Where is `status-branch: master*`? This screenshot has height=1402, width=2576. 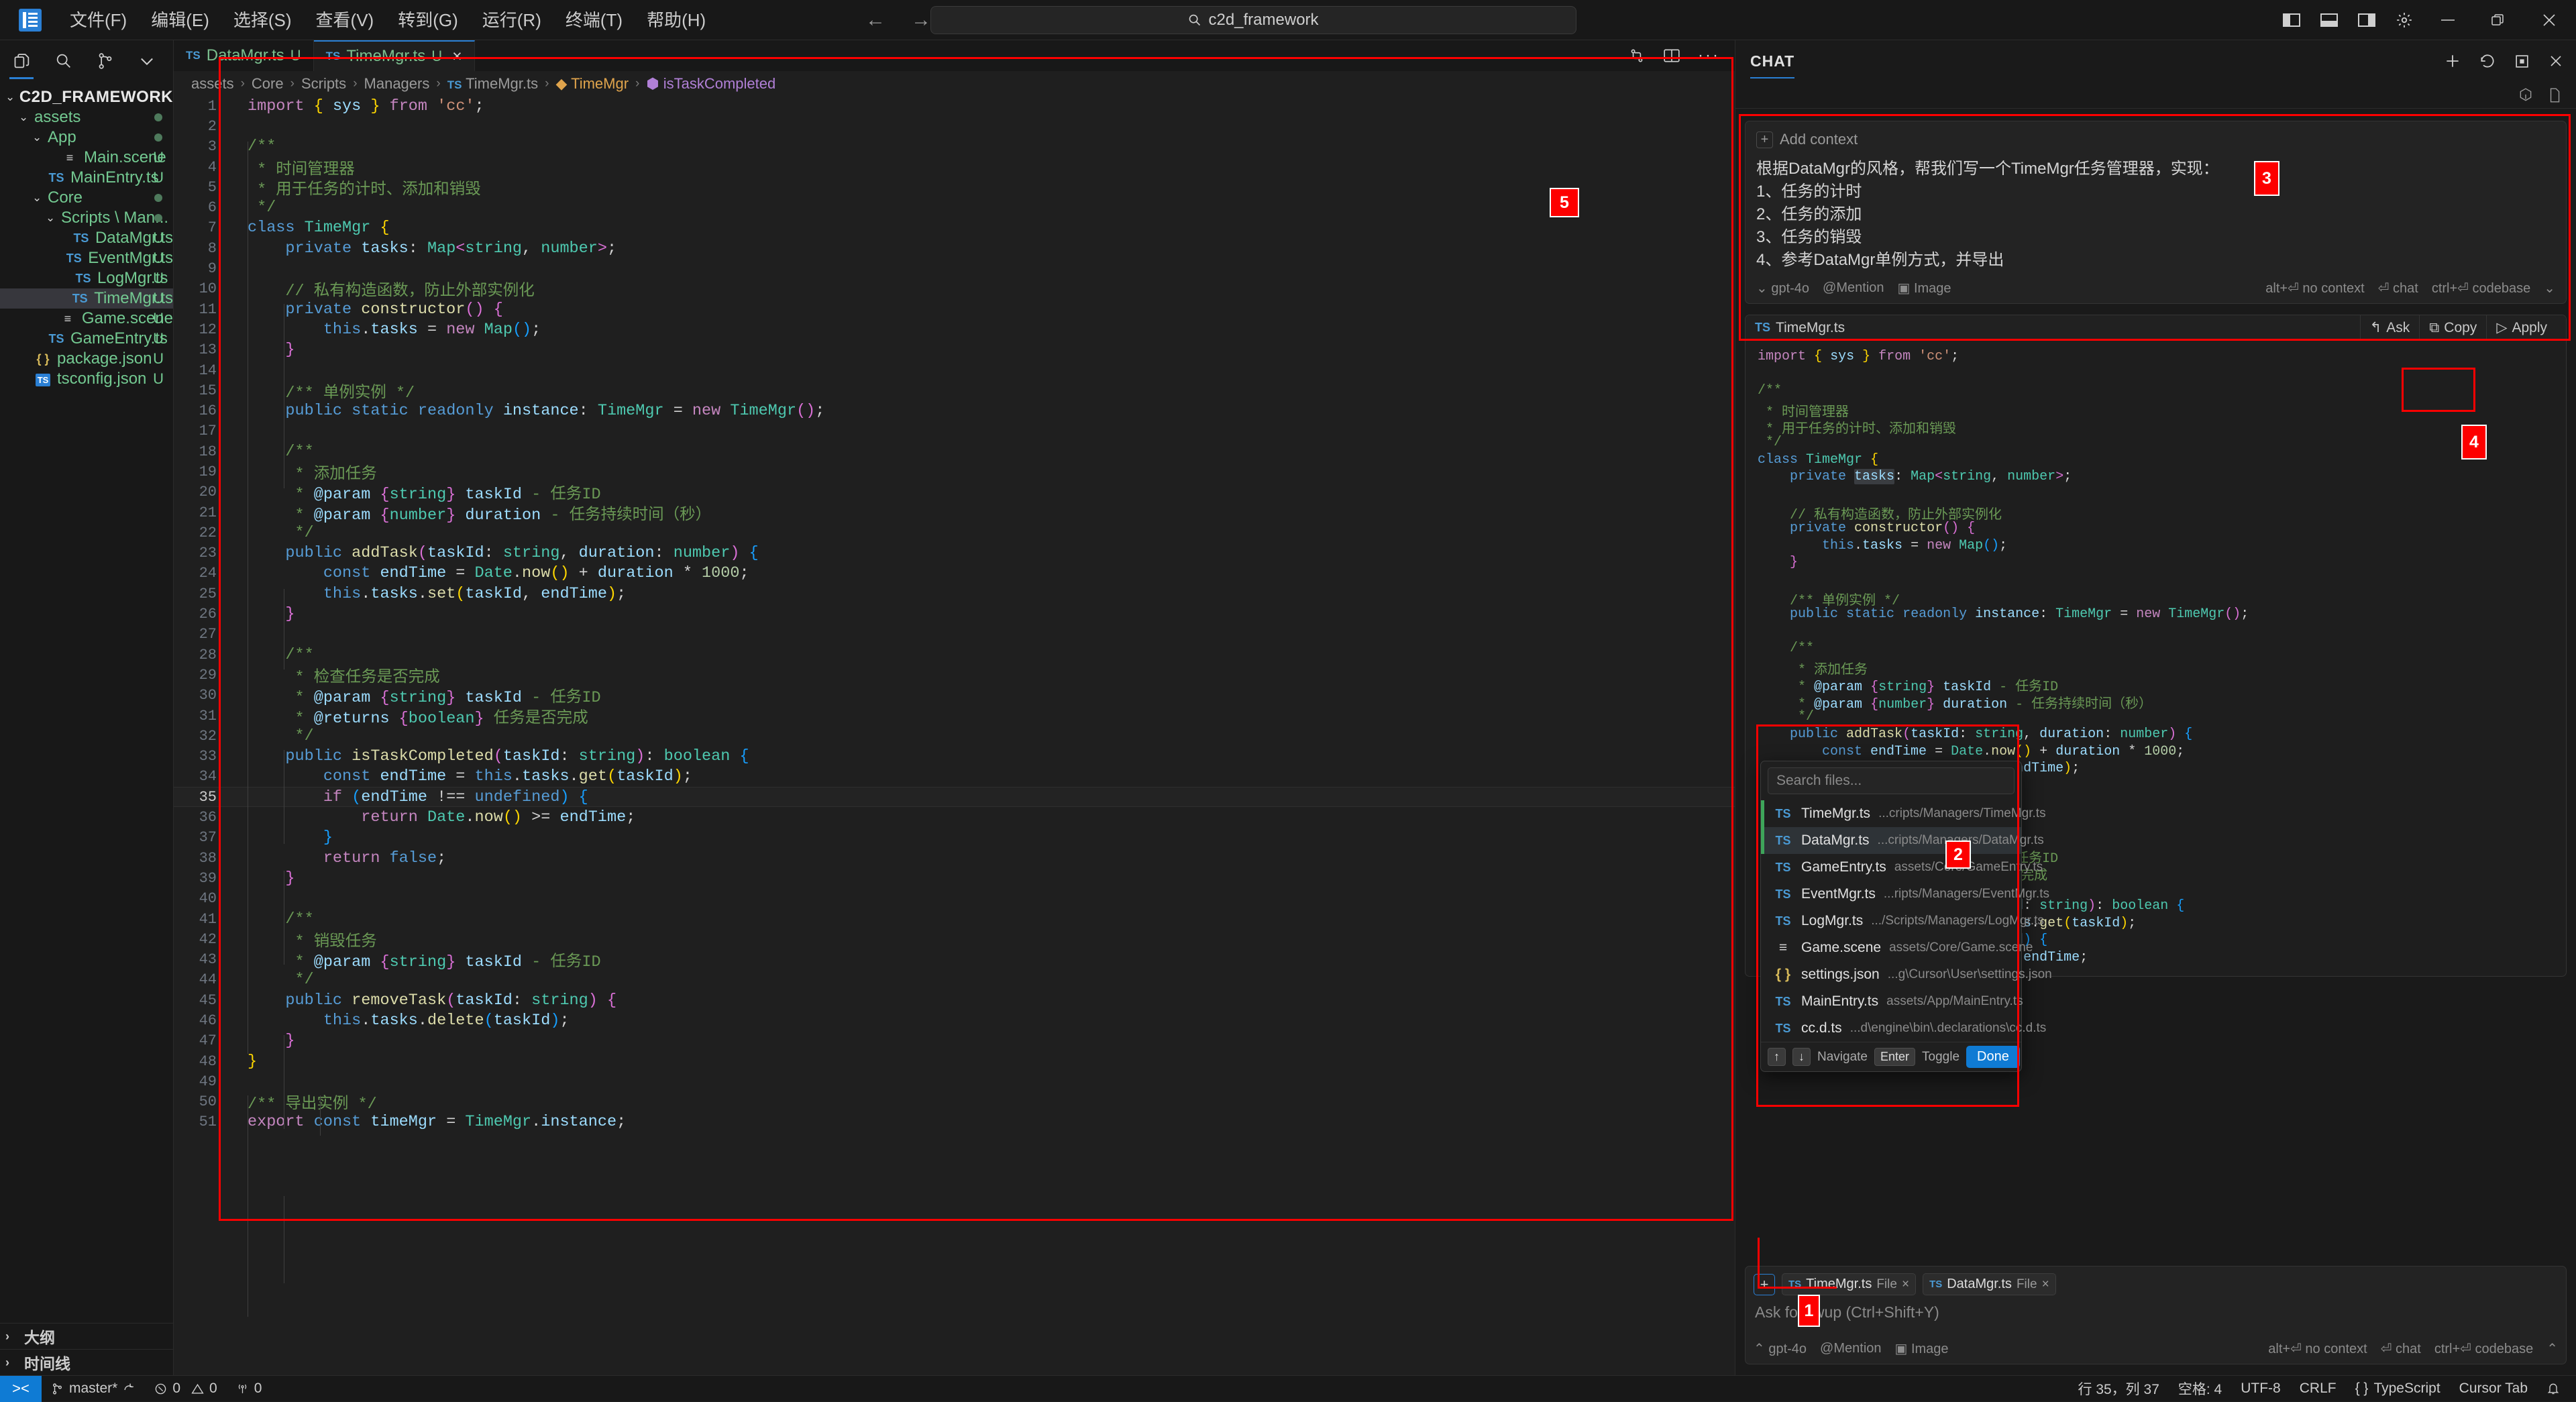 status-branch: master* is located at coordinates (93, 1389).